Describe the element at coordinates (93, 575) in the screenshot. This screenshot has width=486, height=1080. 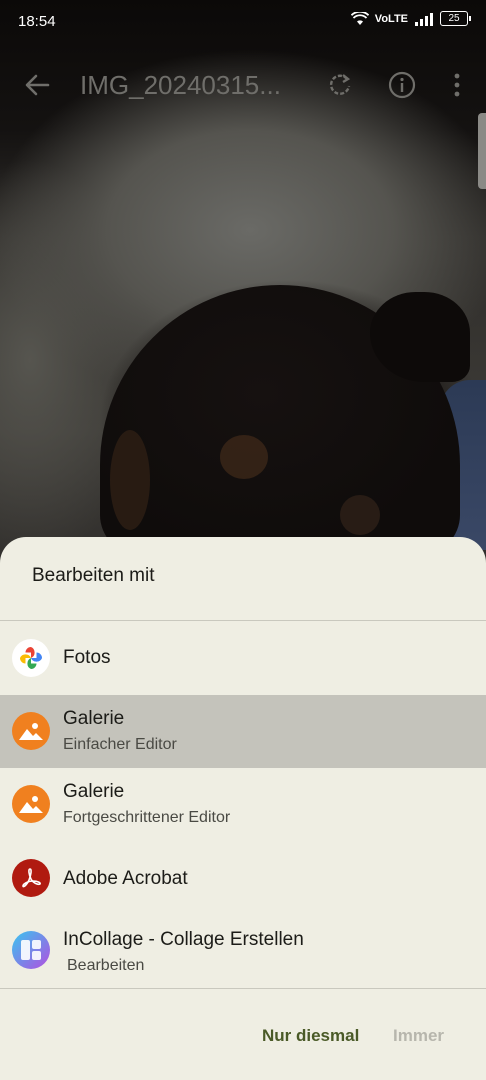
I see `sheet-title: Bearbeiten mit` at that location.